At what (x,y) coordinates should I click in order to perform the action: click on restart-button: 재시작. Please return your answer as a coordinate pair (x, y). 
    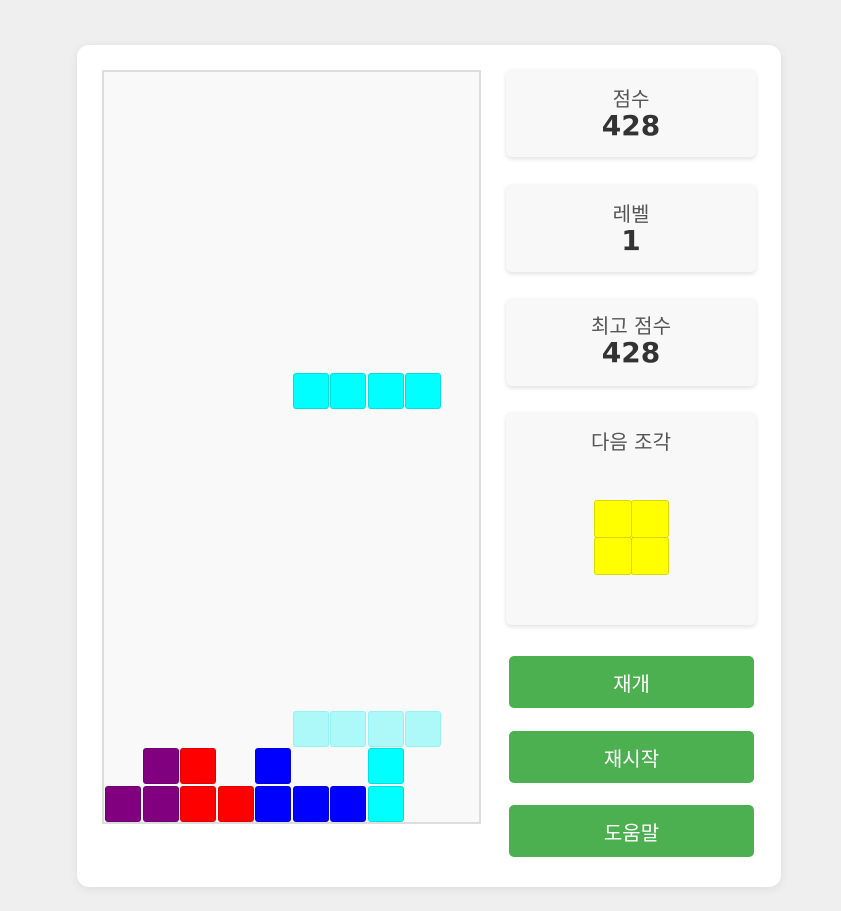
    Looking at the image, I should click on (631, 757).